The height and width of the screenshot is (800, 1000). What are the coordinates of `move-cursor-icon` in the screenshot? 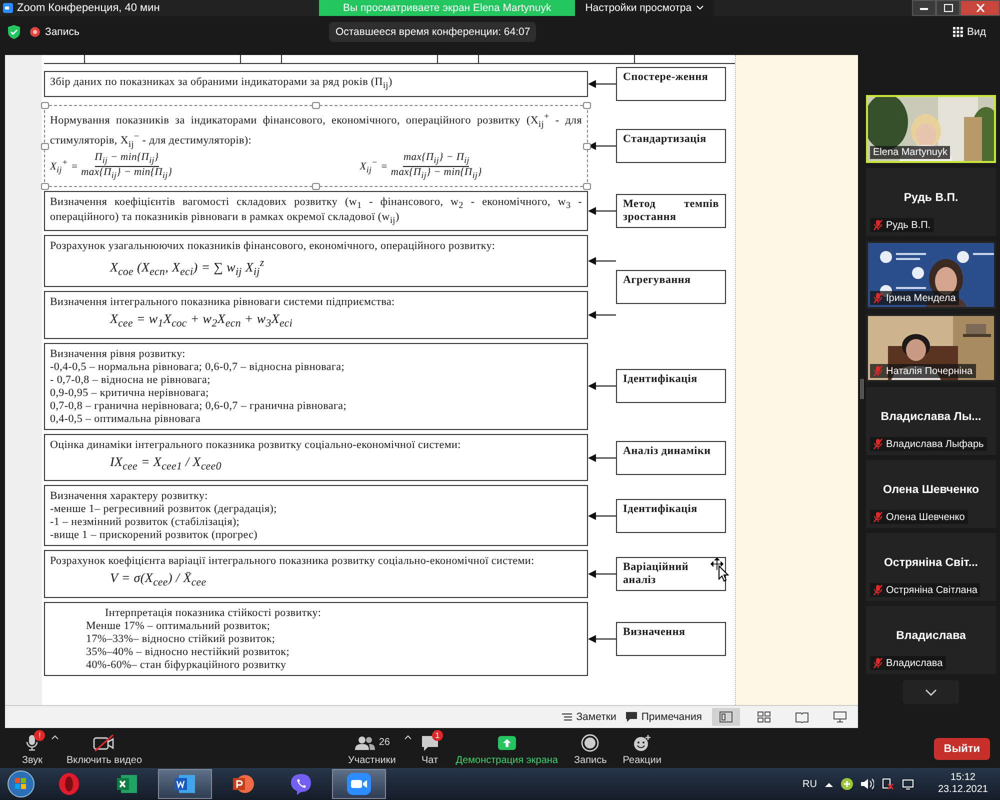 It's located at (720, 570).